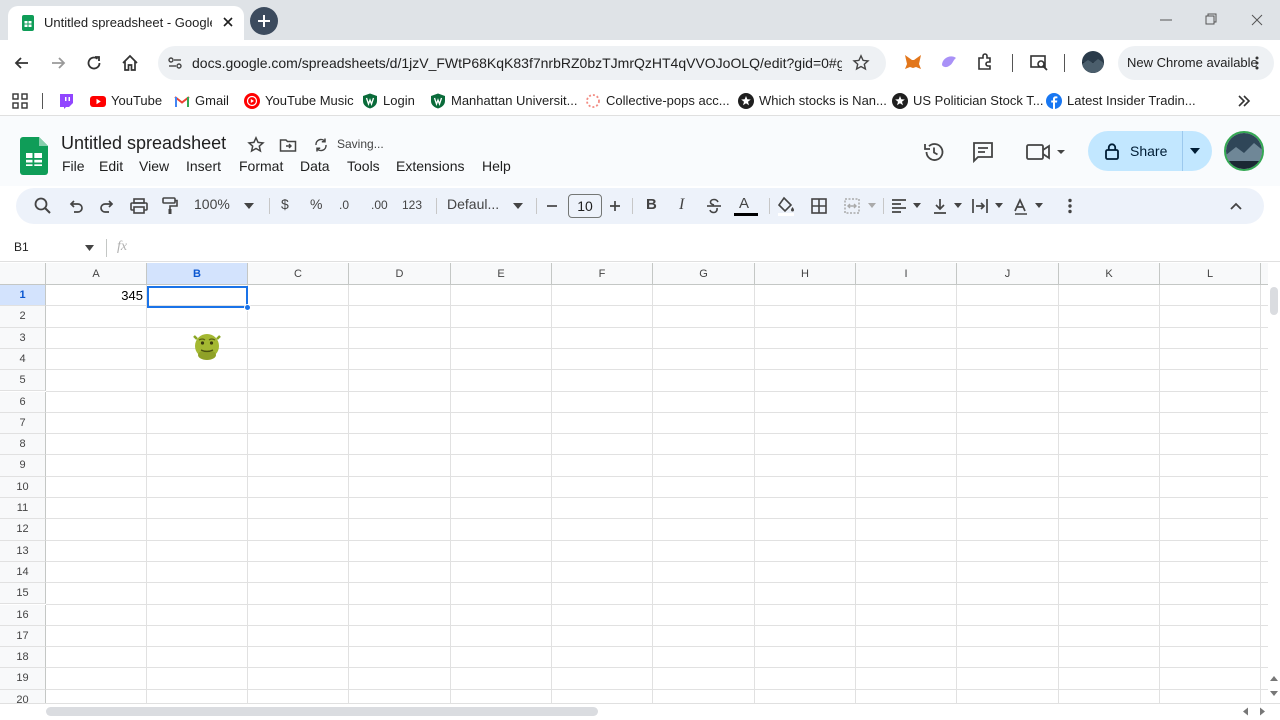  I want to click on chrome-update-button: New Chrome available, so click(1196, 63).